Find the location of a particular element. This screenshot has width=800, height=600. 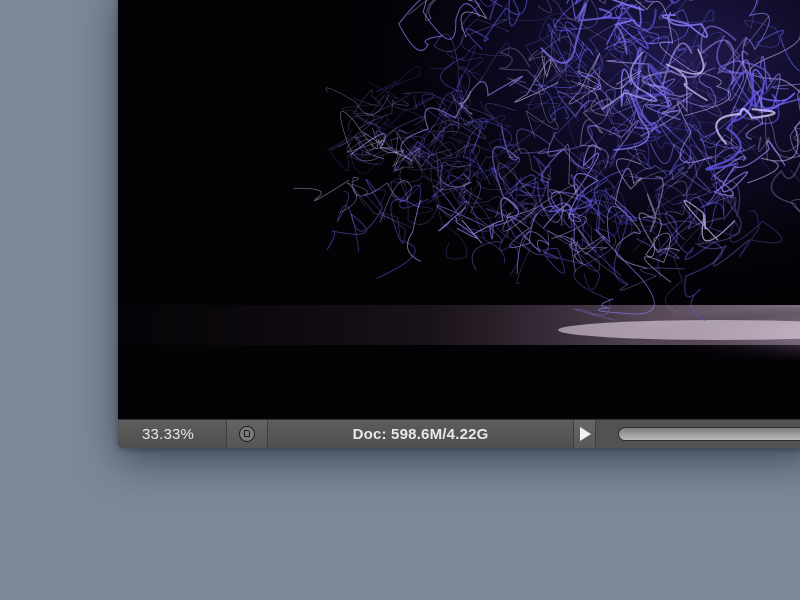

document-size-info: Doc: 598.6M/4.22G is located at coordinates (421, 434).